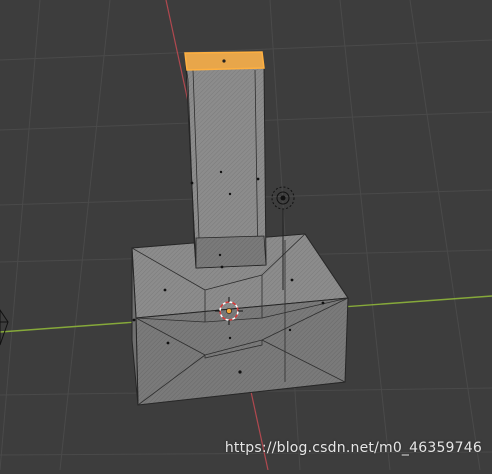  I want to click on camera-icon, so click(4, 327).